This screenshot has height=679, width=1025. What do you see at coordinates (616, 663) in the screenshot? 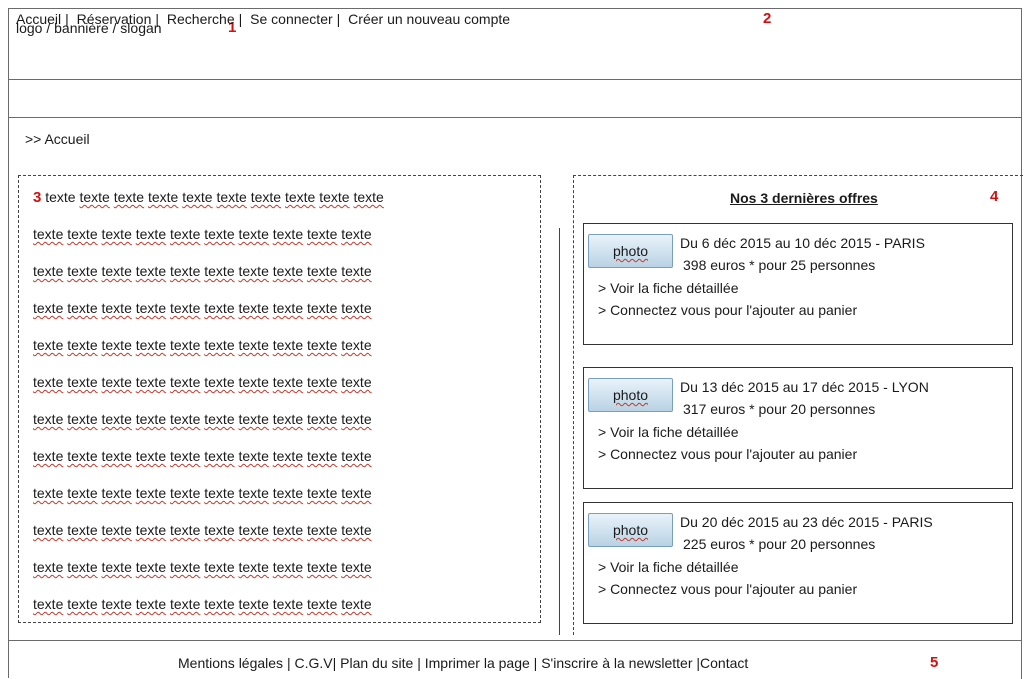
I see `footer-link-newsletter: S'inscrire à la newsletter` at bounding box center [616, 663].